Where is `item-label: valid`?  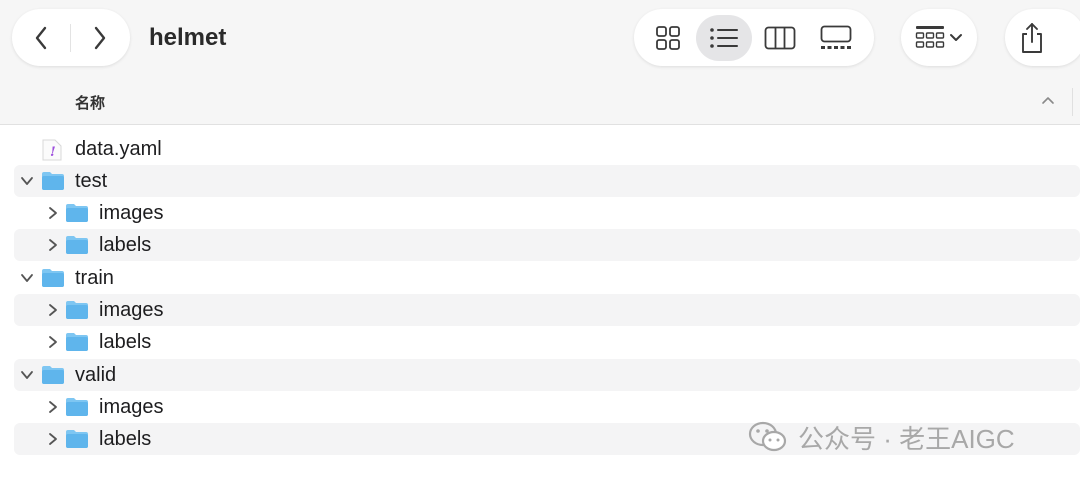
item-label: valid is located at coordinates (96, 375).